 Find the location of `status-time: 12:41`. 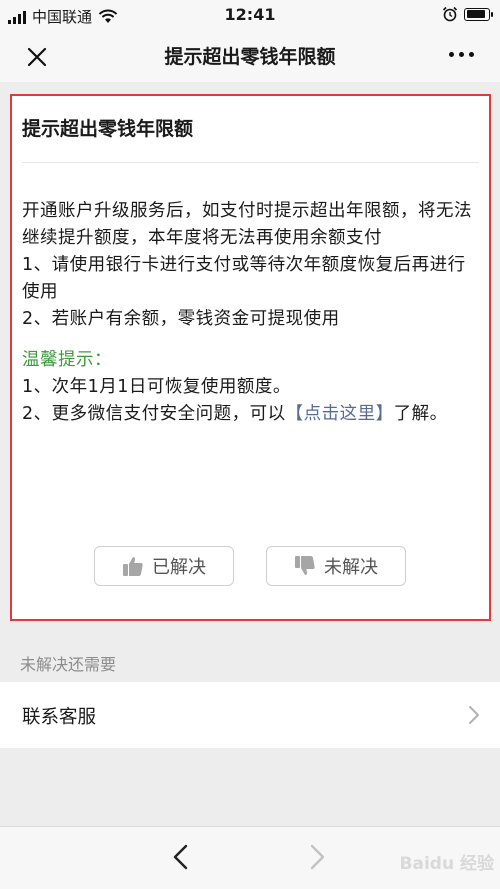

status-time: 12:41 is located at coordinates (250, 14).